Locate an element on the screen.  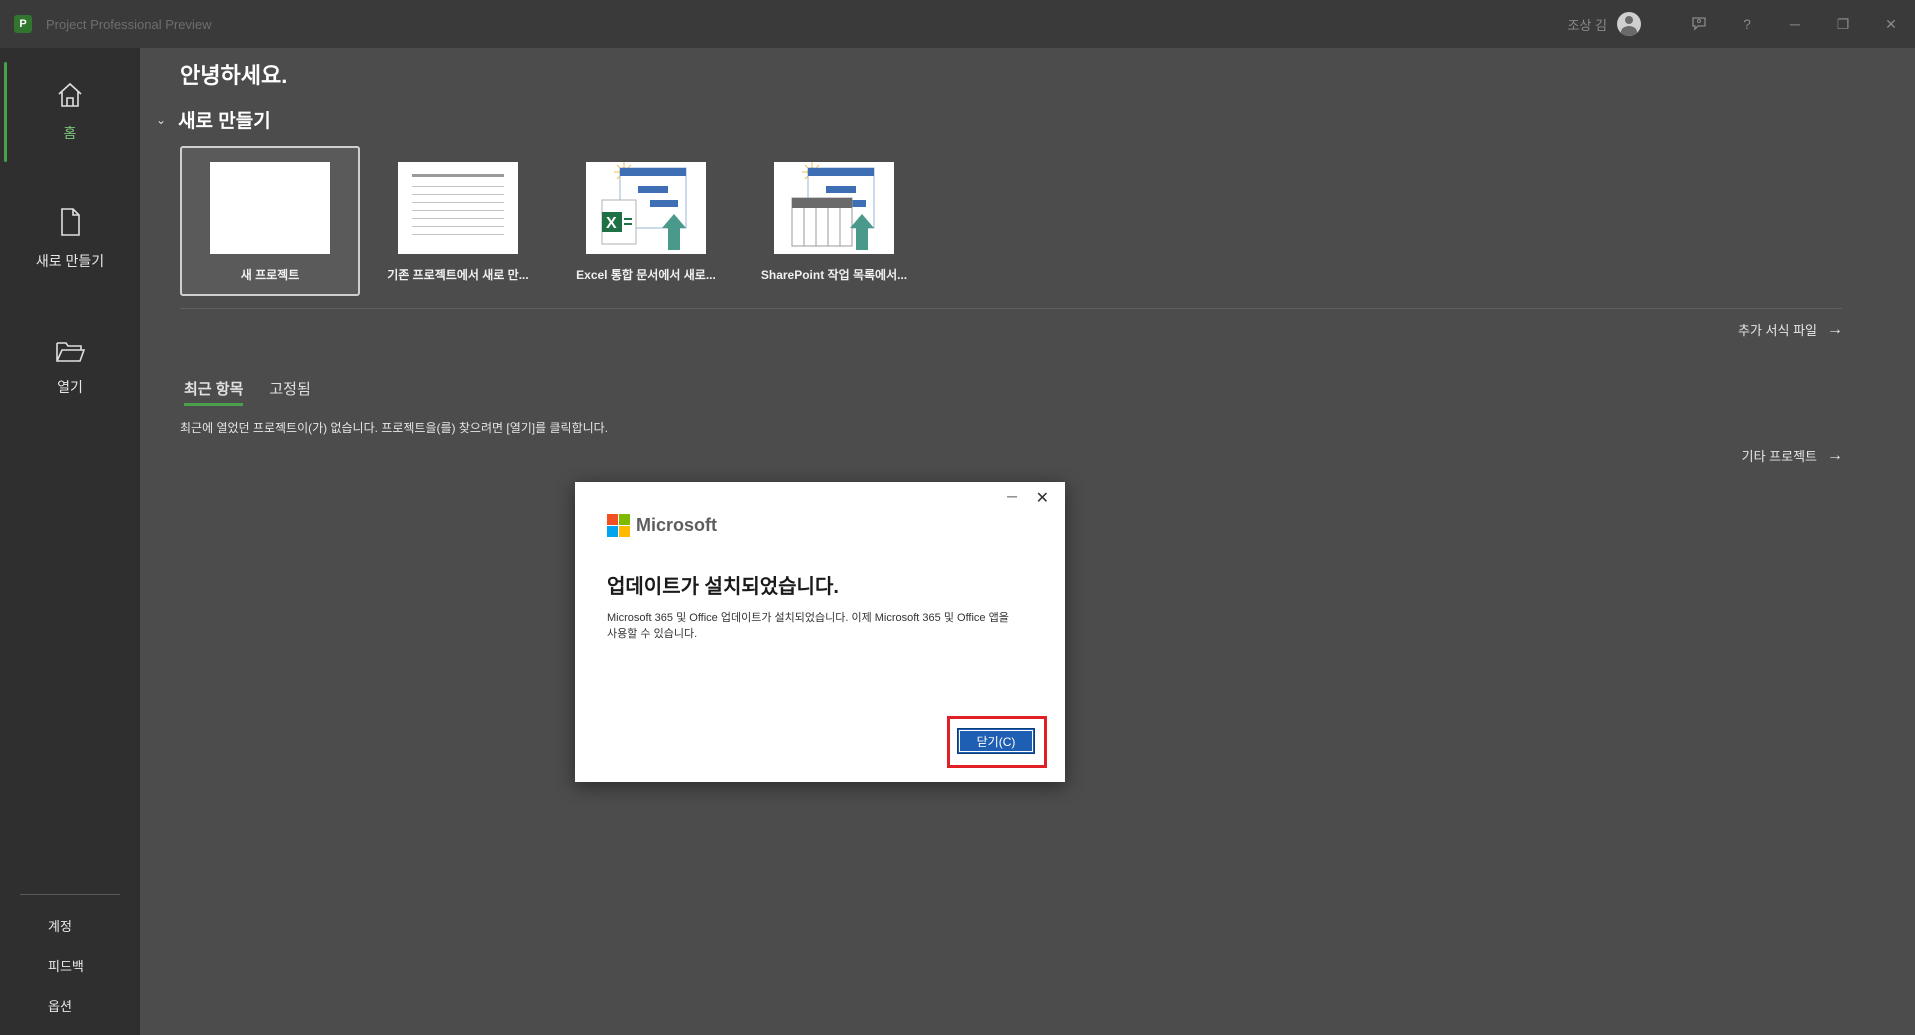
dialog-title: 업데이트가 설치되었습니다. is located at coordinates (723, 587).